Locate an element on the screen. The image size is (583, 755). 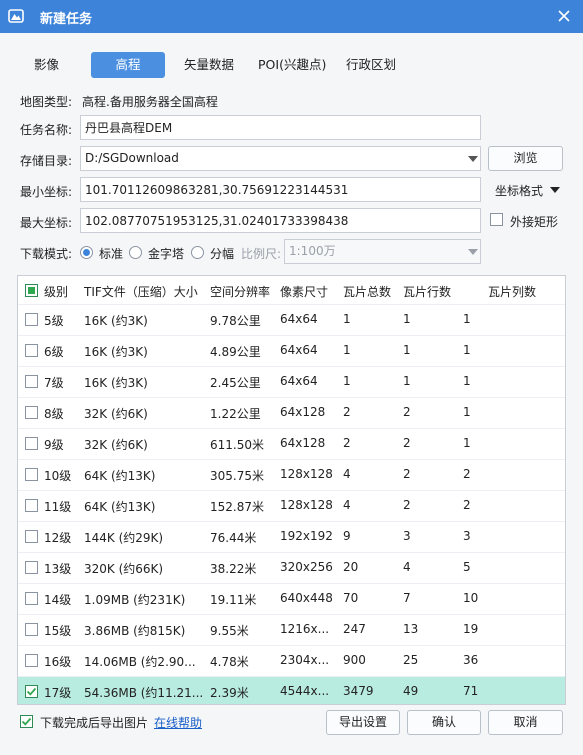
window-title: 新建任务 is located at coordinates (66, 19).